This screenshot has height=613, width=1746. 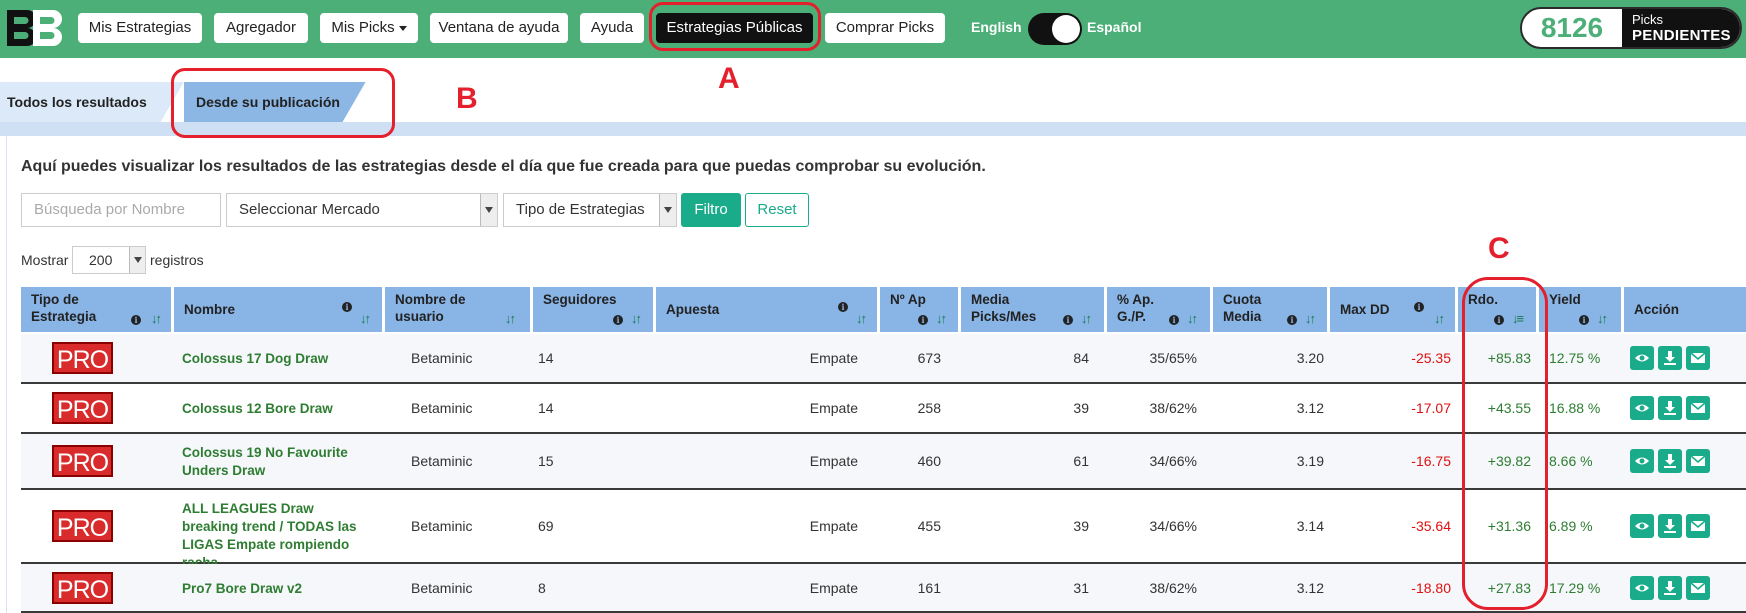 What do you see at coordinates (55, 299) in the screenshot?
I see `col-label: Tipo de` at bounding box center [55, 299].